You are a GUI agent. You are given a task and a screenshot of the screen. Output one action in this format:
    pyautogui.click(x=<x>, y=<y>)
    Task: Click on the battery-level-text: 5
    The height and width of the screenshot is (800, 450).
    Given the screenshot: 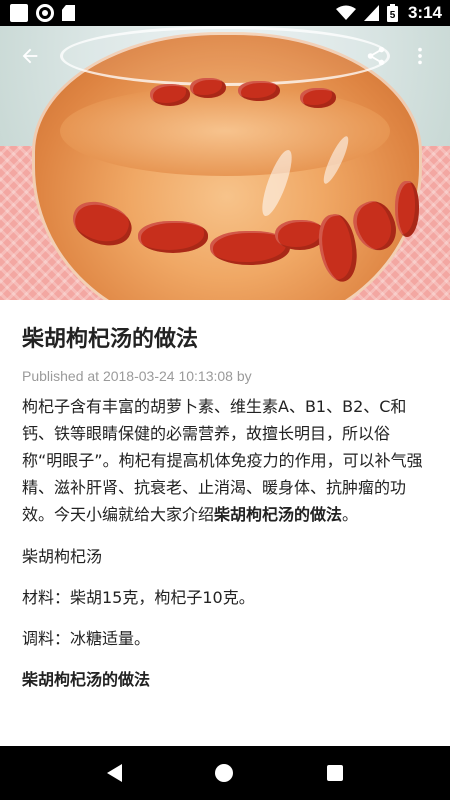 What is the action you would take?
    pyautogui.click(x=393, y=15)
    